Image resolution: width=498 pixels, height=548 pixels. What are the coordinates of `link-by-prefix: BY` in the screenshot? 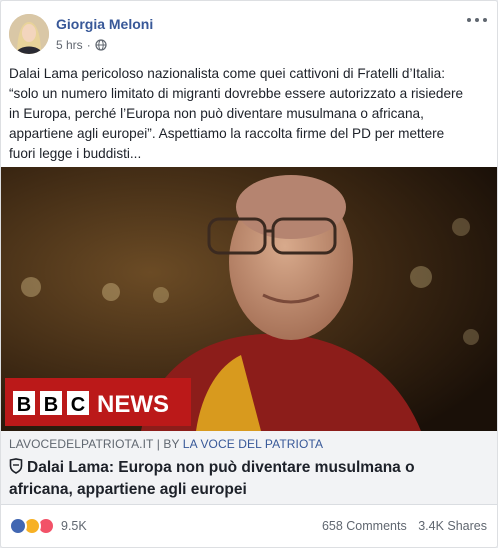 It's located at (171, 444).